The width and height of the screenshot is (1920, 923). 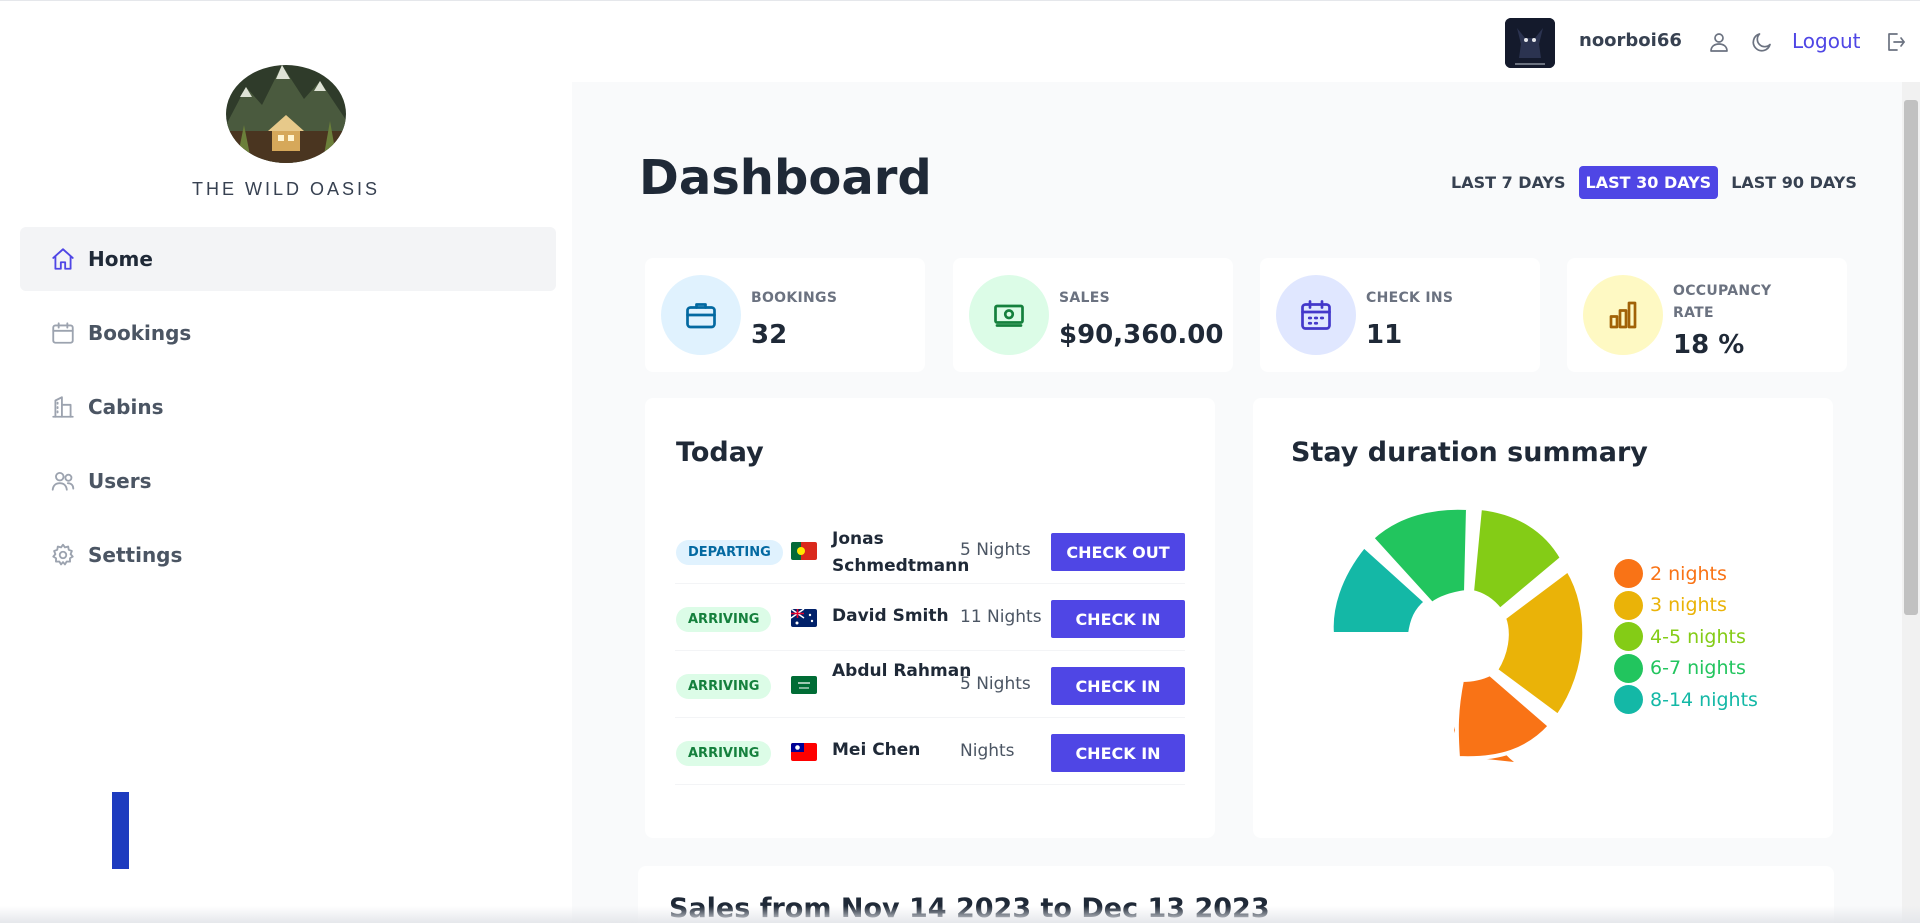 I want to click on header: noorboi66 Logout, so click(x=1246, y=41).